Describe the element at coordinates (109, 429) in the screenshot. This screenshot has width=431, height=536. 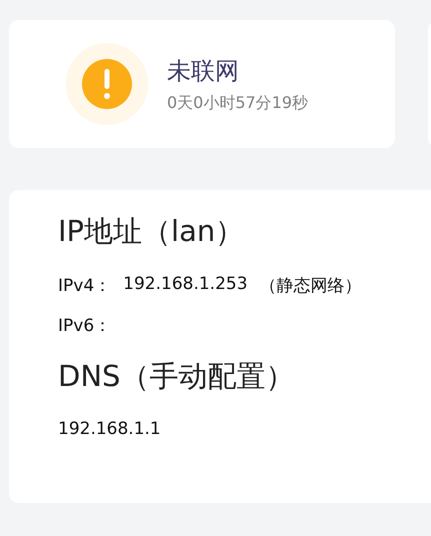
I see `dns-server: 192.168.1.1` at that location.